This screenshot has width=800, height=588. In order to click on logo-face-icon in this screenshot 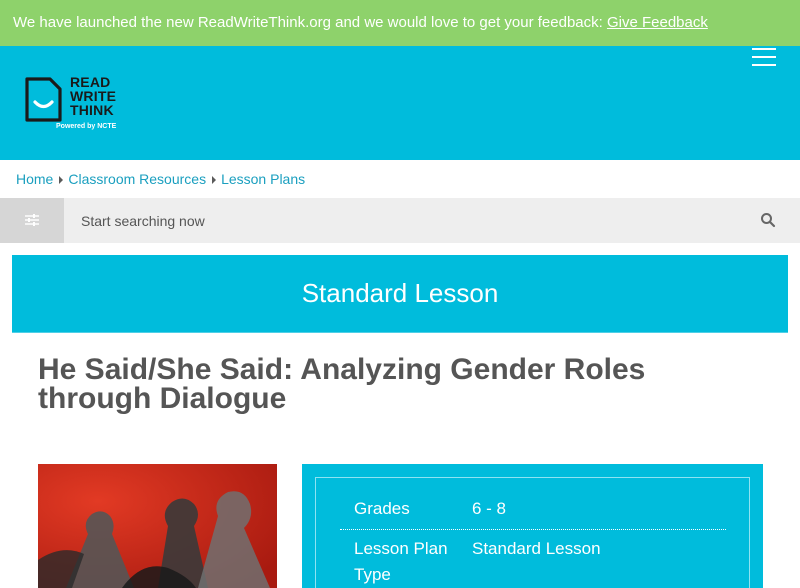, I will do `click(43, 99)`.